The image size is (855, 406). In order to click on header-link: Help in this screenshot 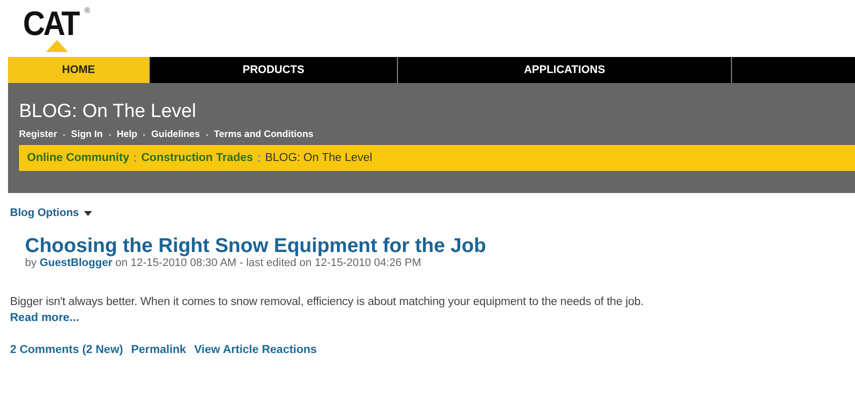, I will do `click(127, 134)`.